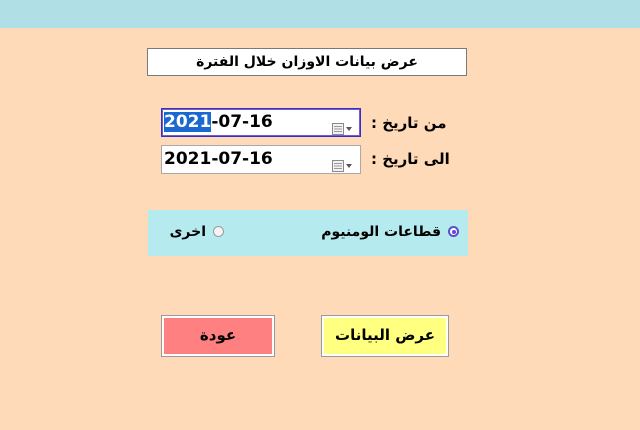 The height and width of the screenshot is (430, 640). What do you see at coordinates (410, 159) in the screenshot?
I see `to-date-label: الى تاريخ :` at bounding box center [410, 159].